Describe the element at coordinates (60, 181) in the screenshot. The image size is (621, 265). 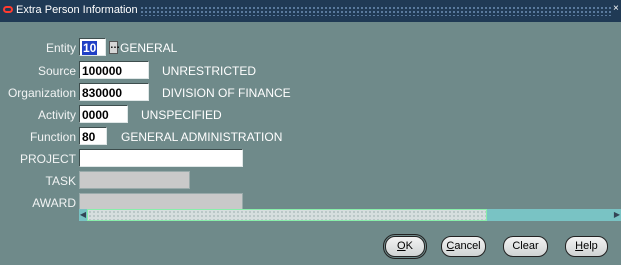
I see `task-label: TASK` at that location.